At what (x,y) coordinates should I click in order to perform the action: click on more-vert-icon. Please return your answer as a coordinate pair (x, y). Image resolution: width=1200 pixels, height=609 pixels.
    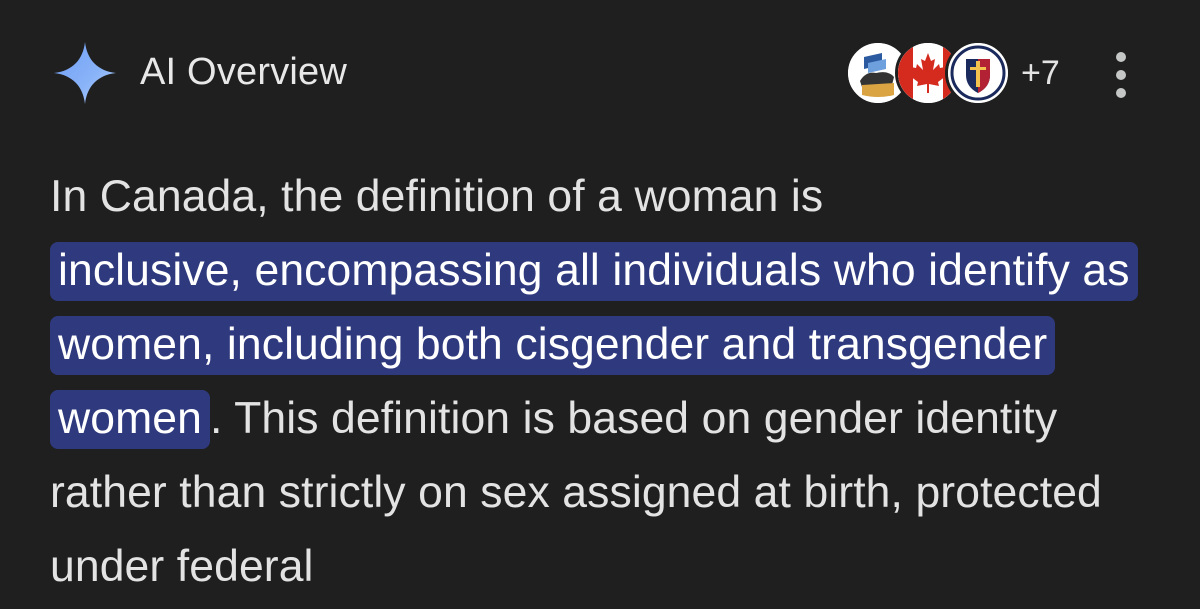
    Looking at the image, I should click on (1121, 75).